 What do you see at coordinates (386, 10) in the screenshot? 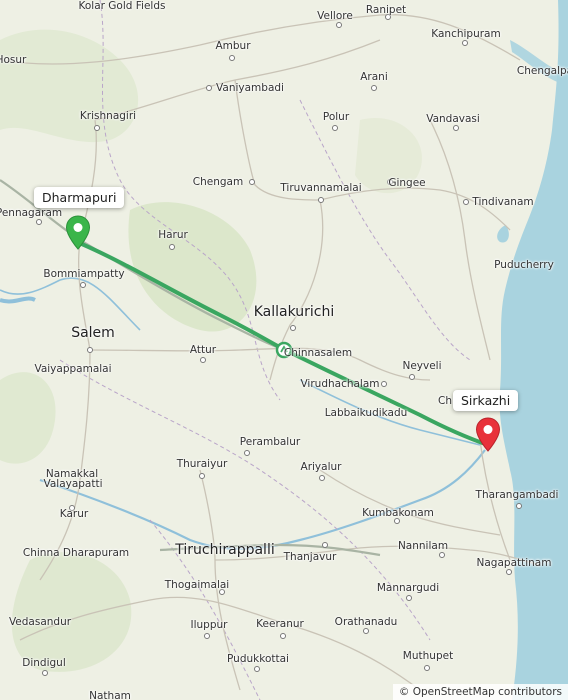
I see `place-label: Ranipet` at bounding box center [386, 10].